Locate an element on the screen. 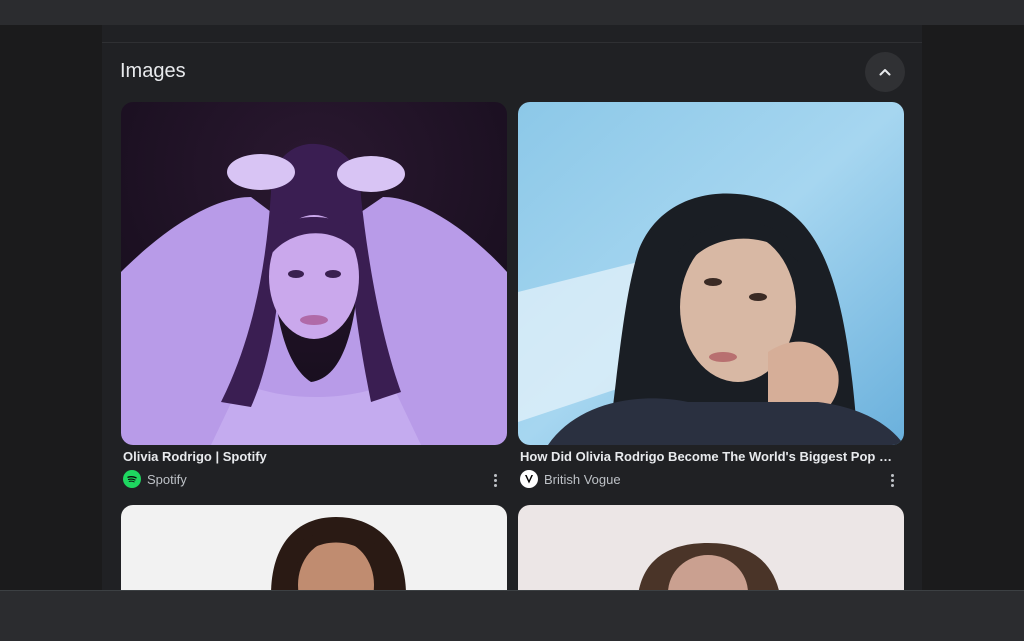  image-source: British Vogue is located at coordinates (570, 479).